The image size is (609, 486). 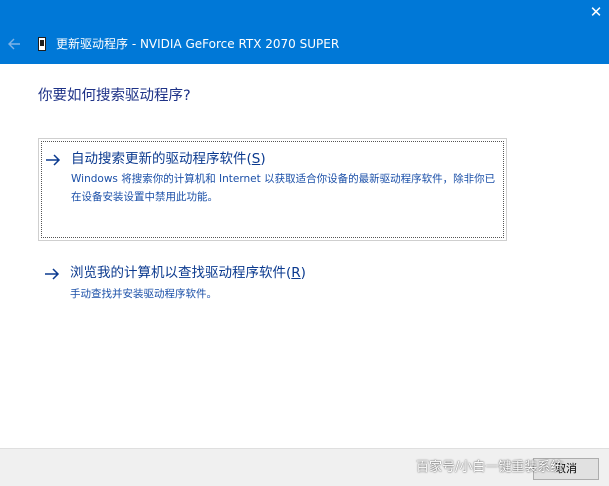 What do you see at coordinates (198, 44) in the screenshot?
I see `window-title: 更新驱动程序 - NVIDIA GeForce RTX 2070 SUPER` at bounding box center [198, 44].